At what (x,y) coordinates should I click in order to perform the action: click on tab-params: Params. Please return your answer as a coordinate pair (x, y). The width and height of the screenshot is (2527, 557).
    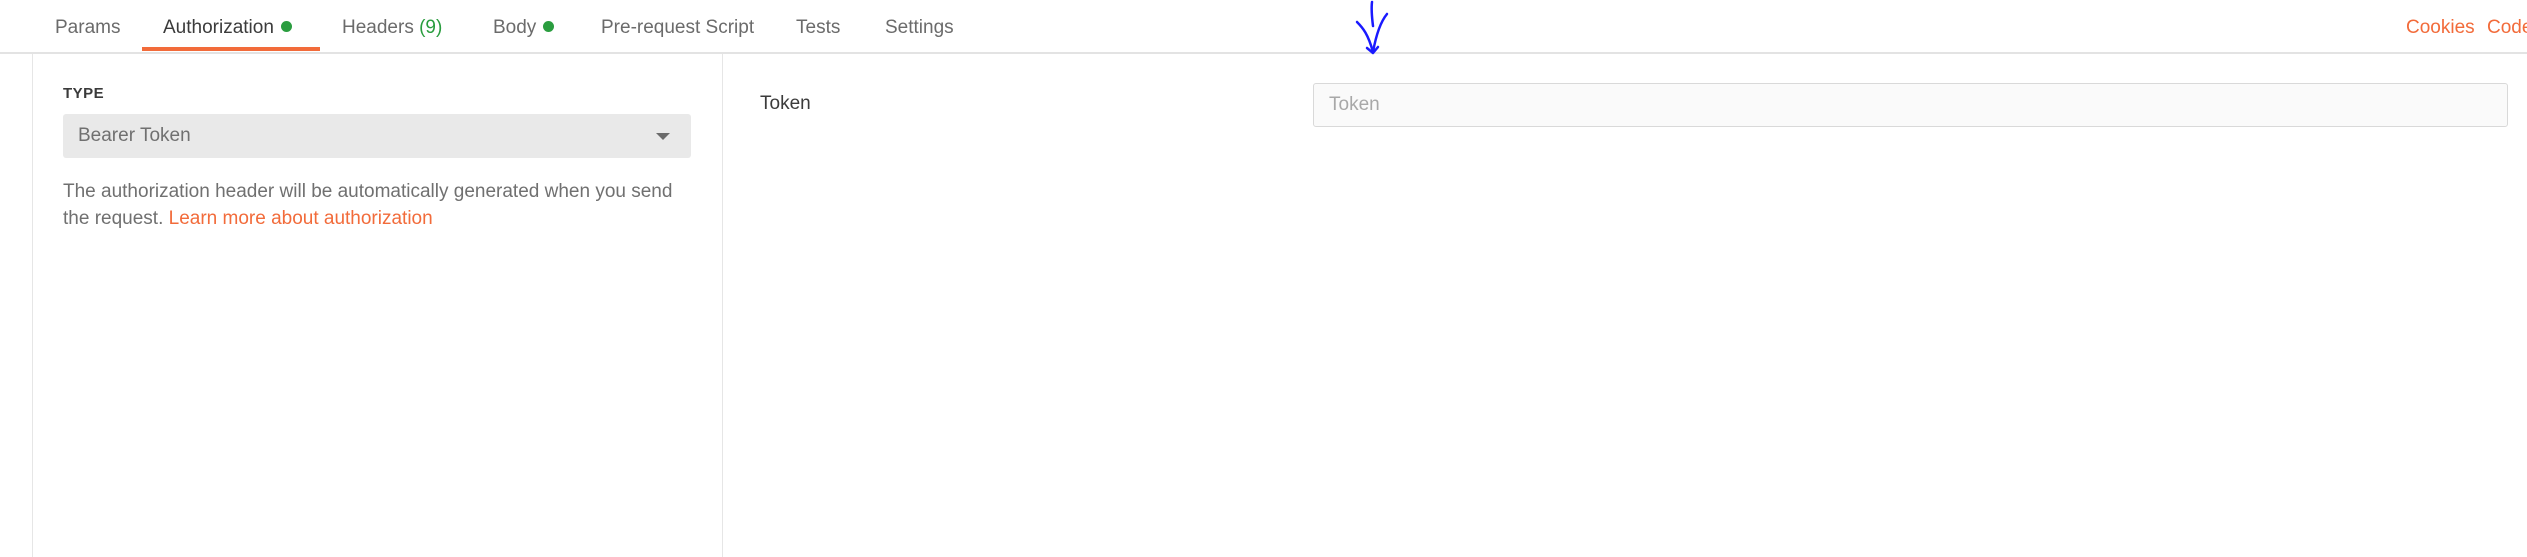
    Looking at the image, I should click on (87, 26).